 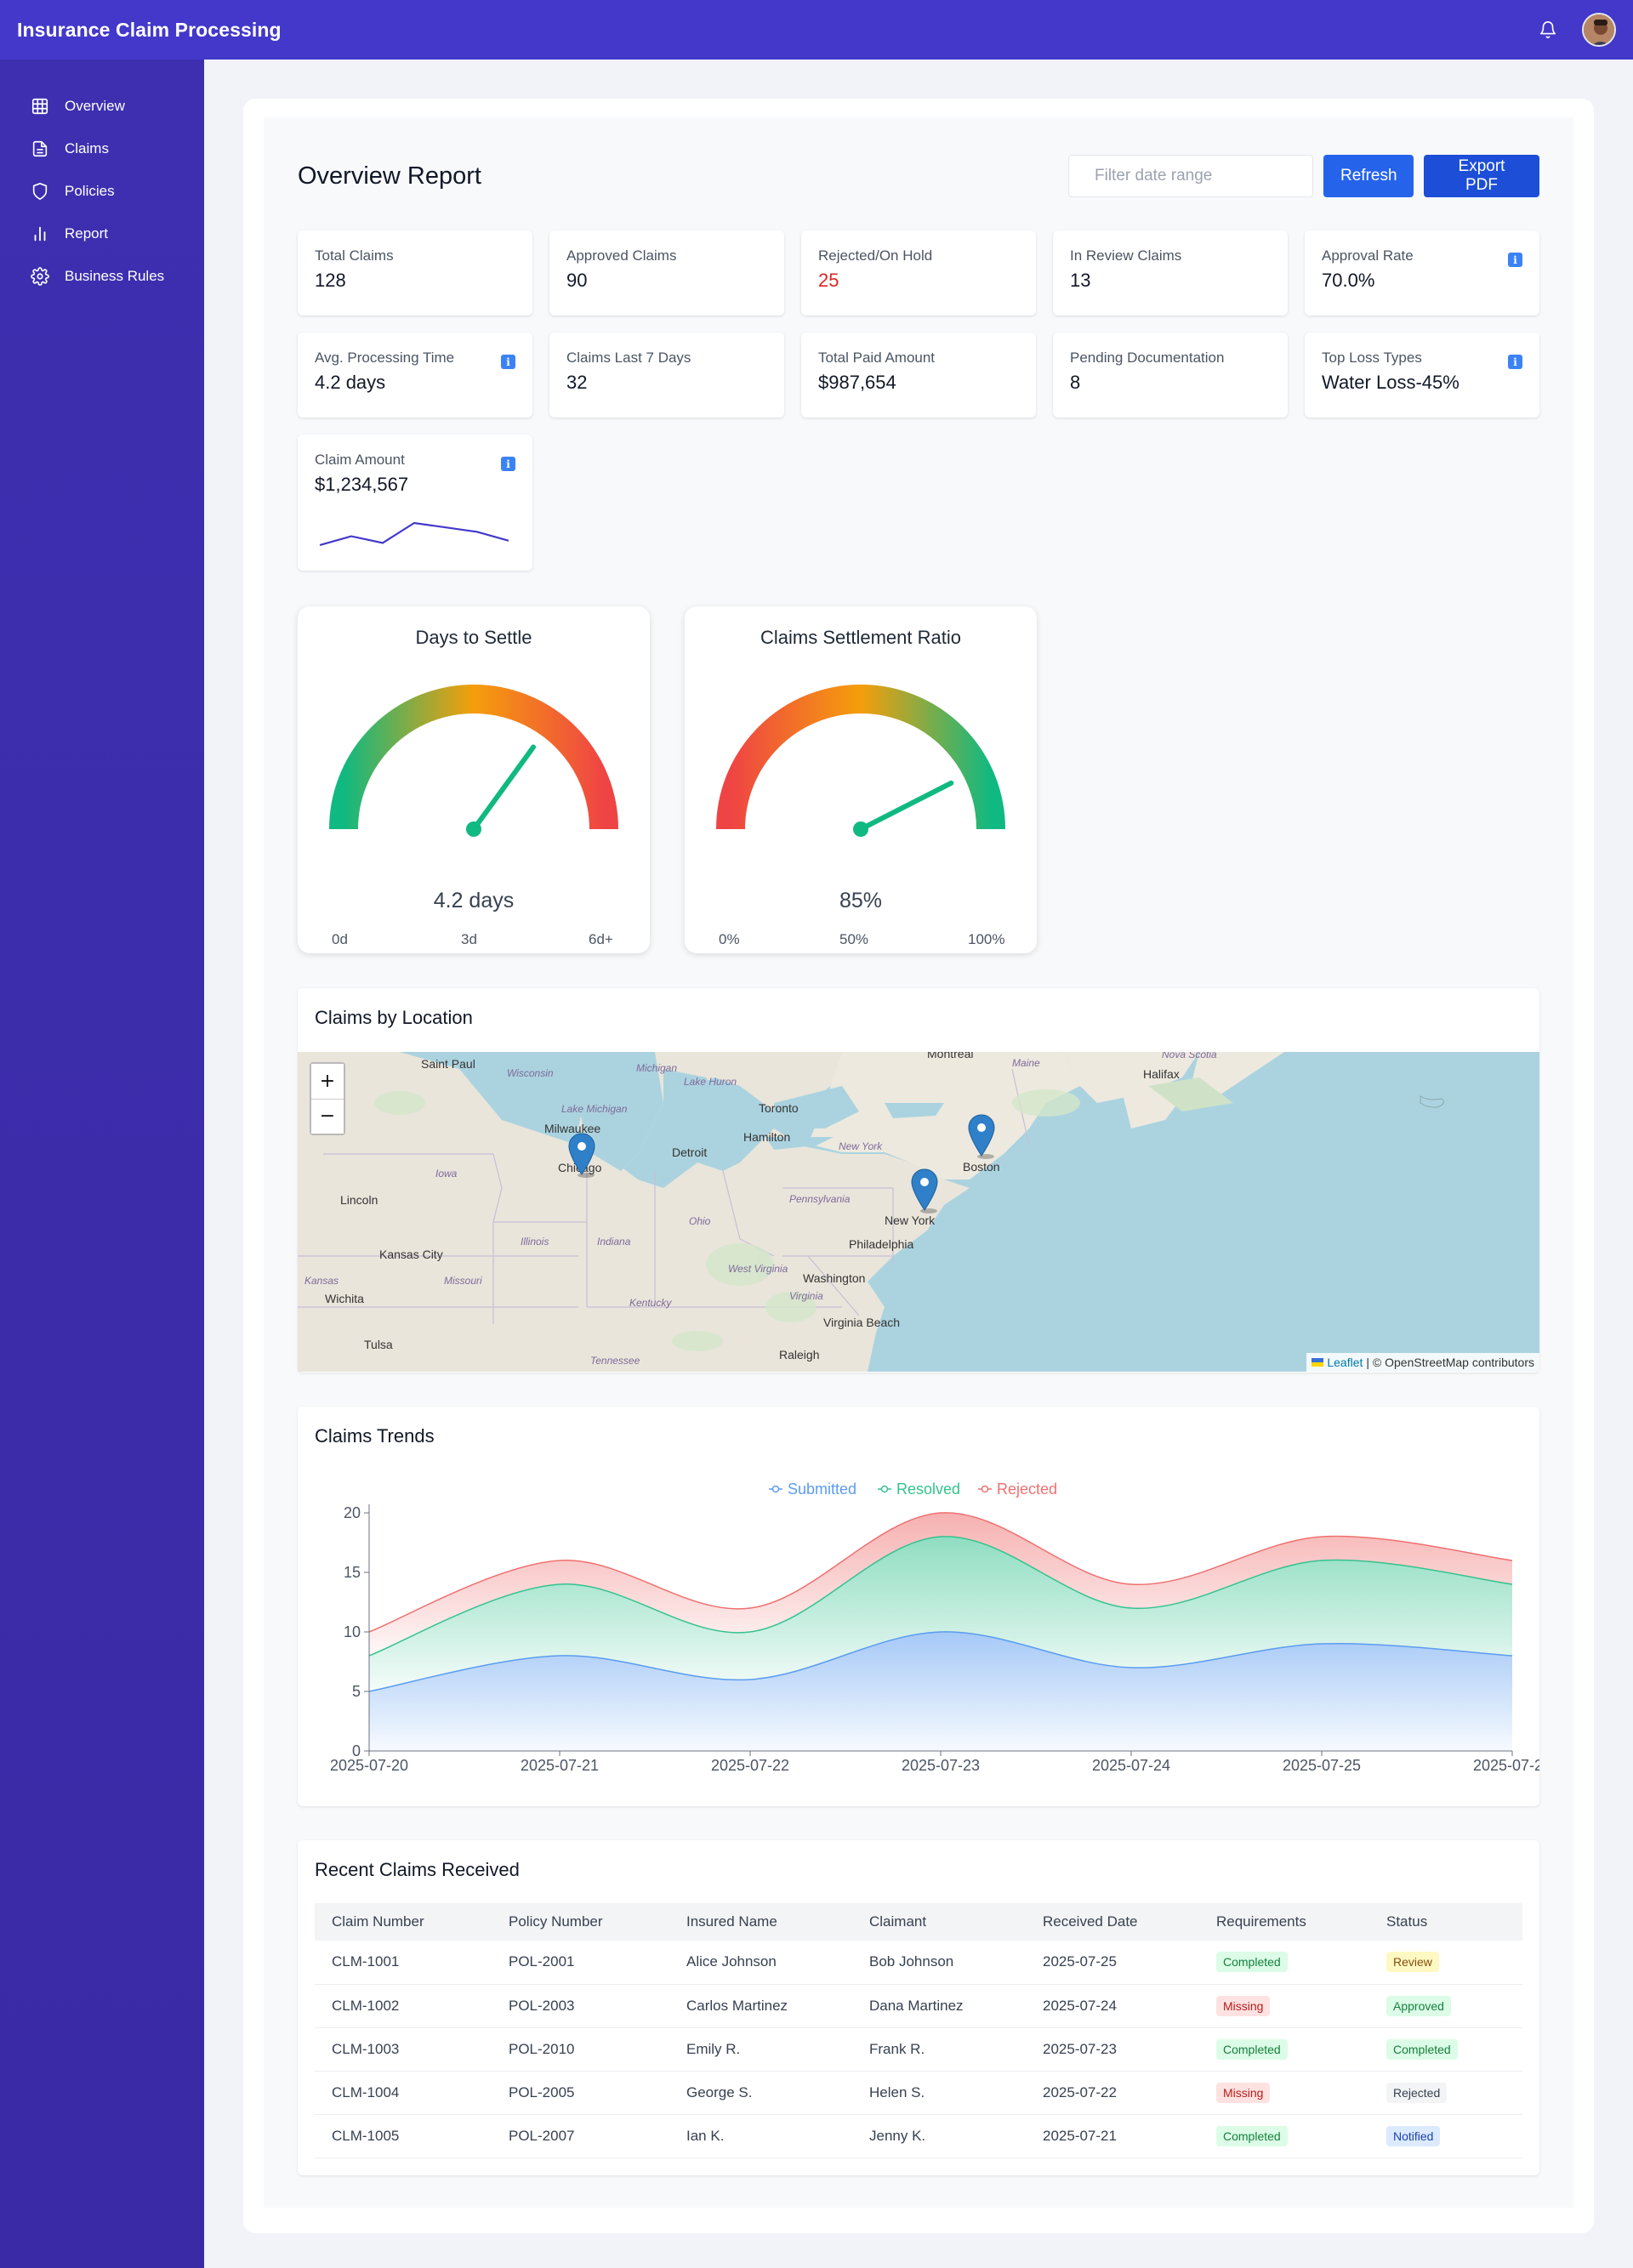 What do you see at coordinates (1418, 2005) in the screenshot?
I see `status-badge: Approved` at bounding box center [1418, 2005].